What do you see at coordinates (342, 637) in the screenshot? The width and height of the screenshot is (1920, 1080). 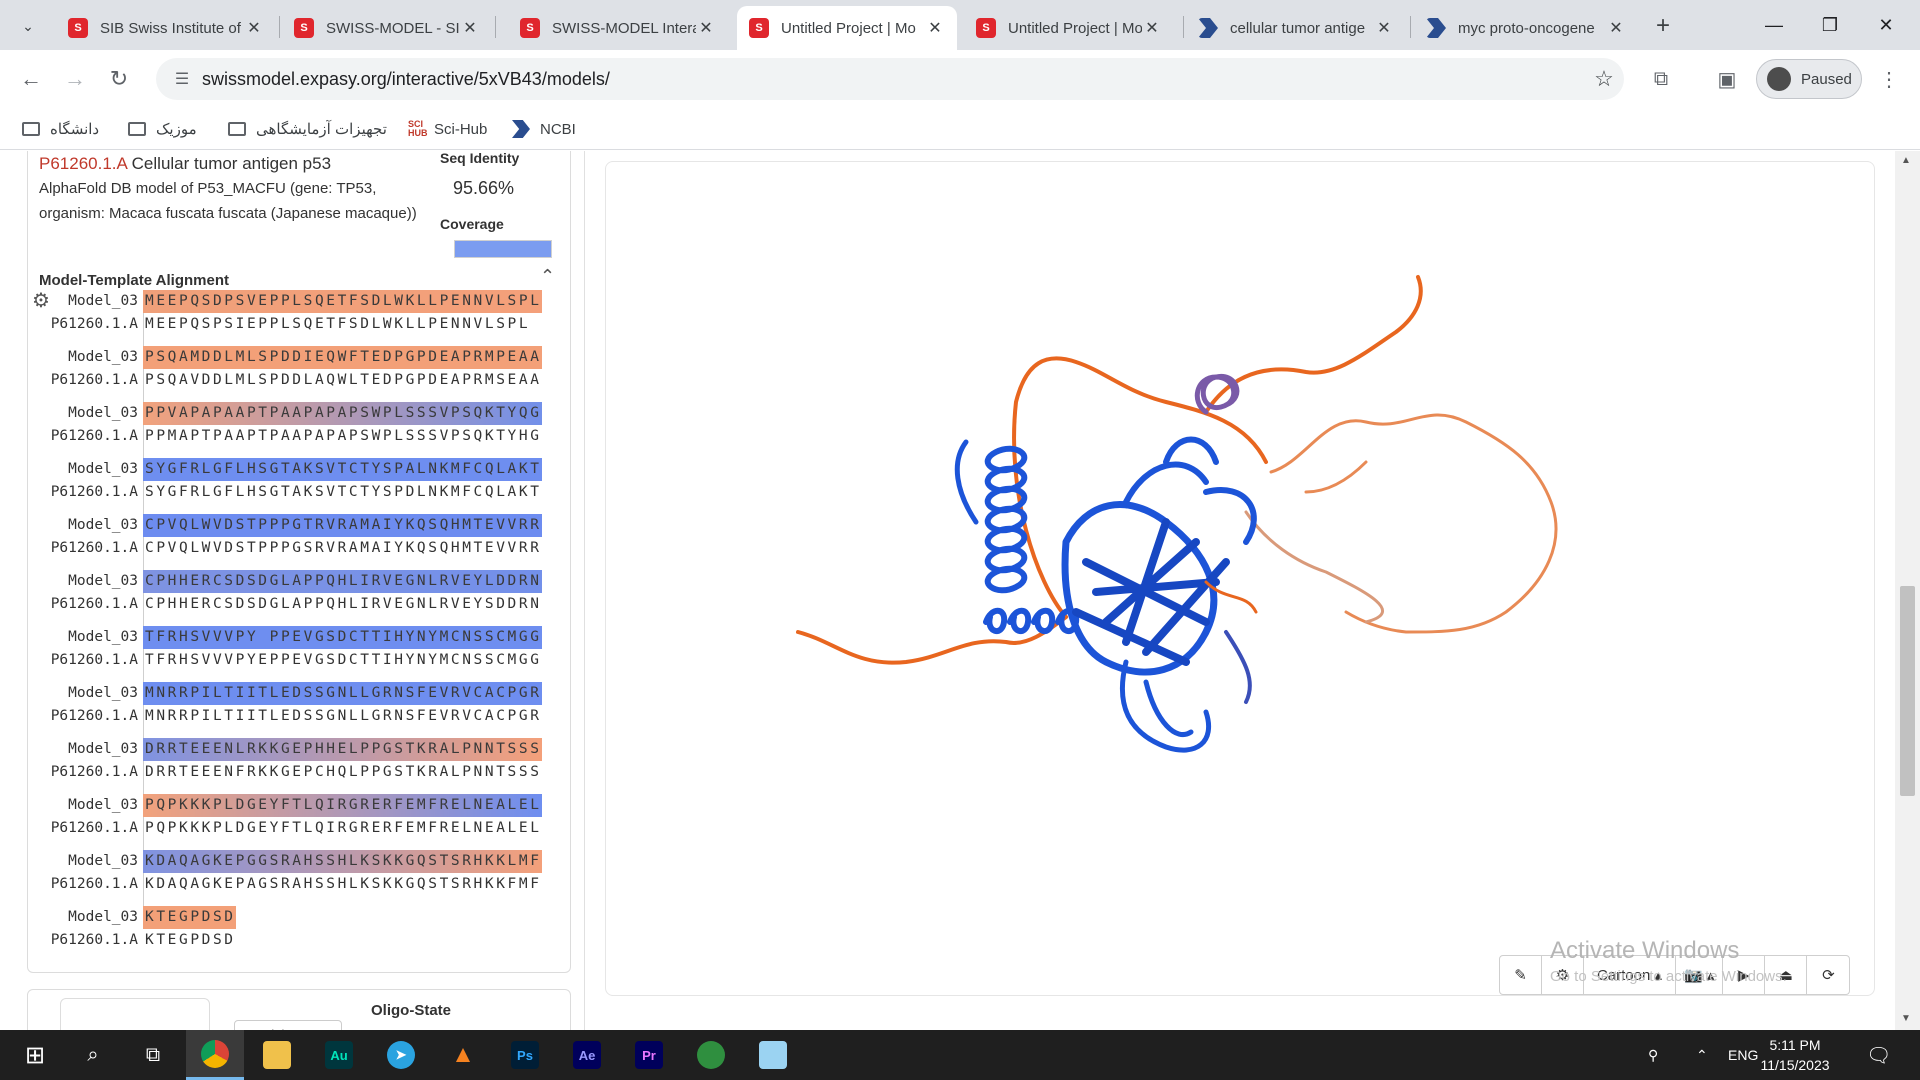 I see `model-sequence: TFRHSVVVPY PPEVGSDCTTIHYNYMCNSSCMGG` at bounding box center [342, 637].